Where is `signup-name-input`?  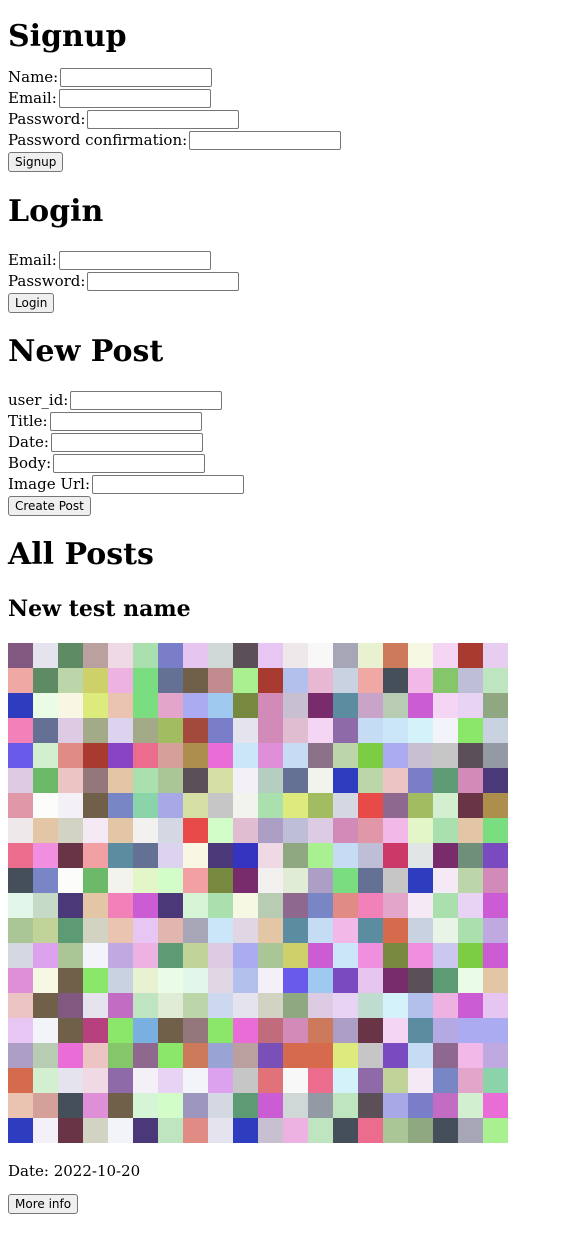 signup-name-input is located at coordinates (136, 77).